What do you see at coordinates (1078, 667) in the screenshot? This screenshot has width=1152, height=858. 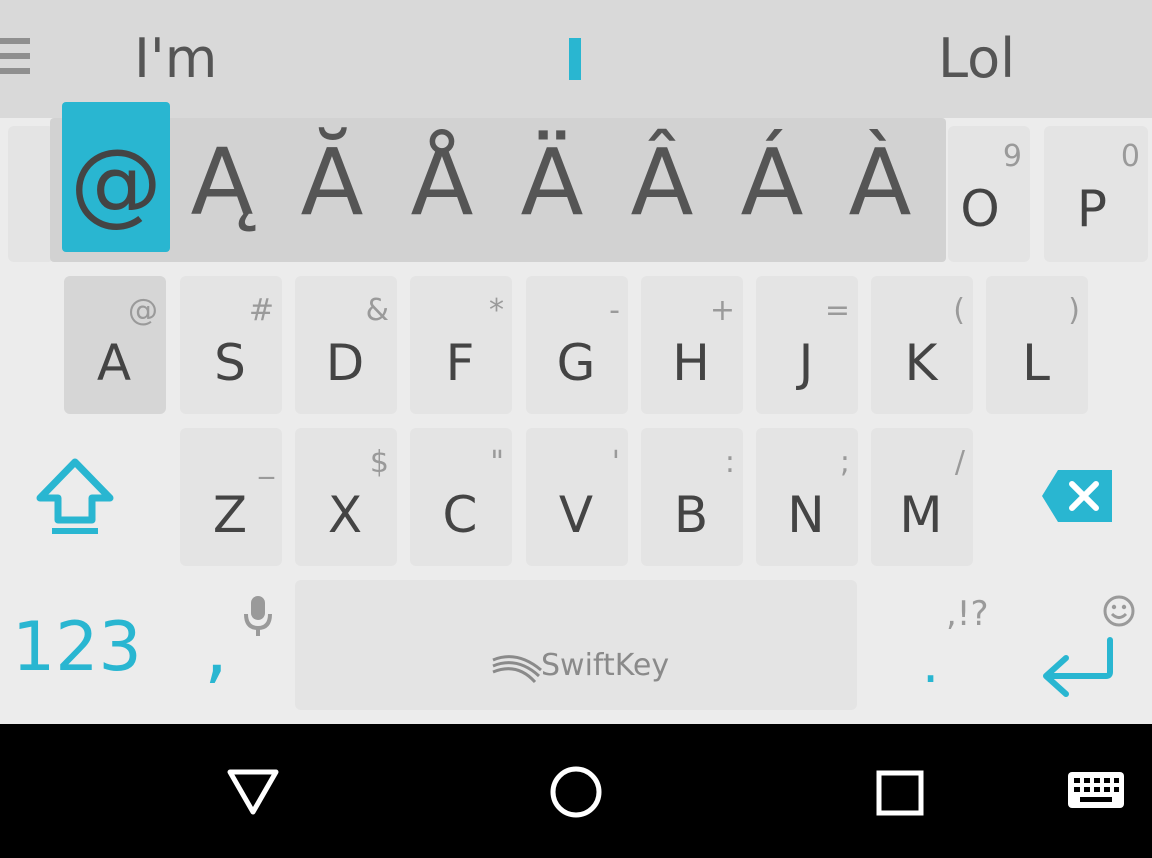 I see `enter-icon` at bounding box center [1078, 667].